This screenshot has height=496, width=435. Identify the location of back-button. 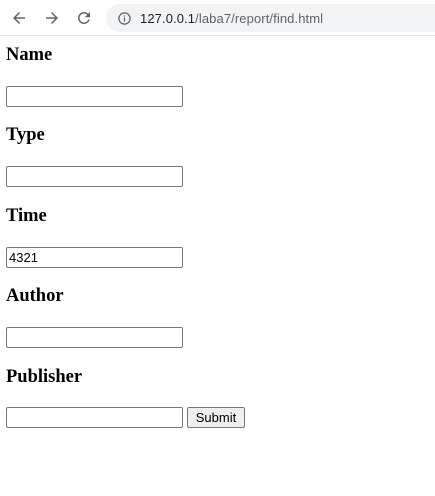
(19, 18).